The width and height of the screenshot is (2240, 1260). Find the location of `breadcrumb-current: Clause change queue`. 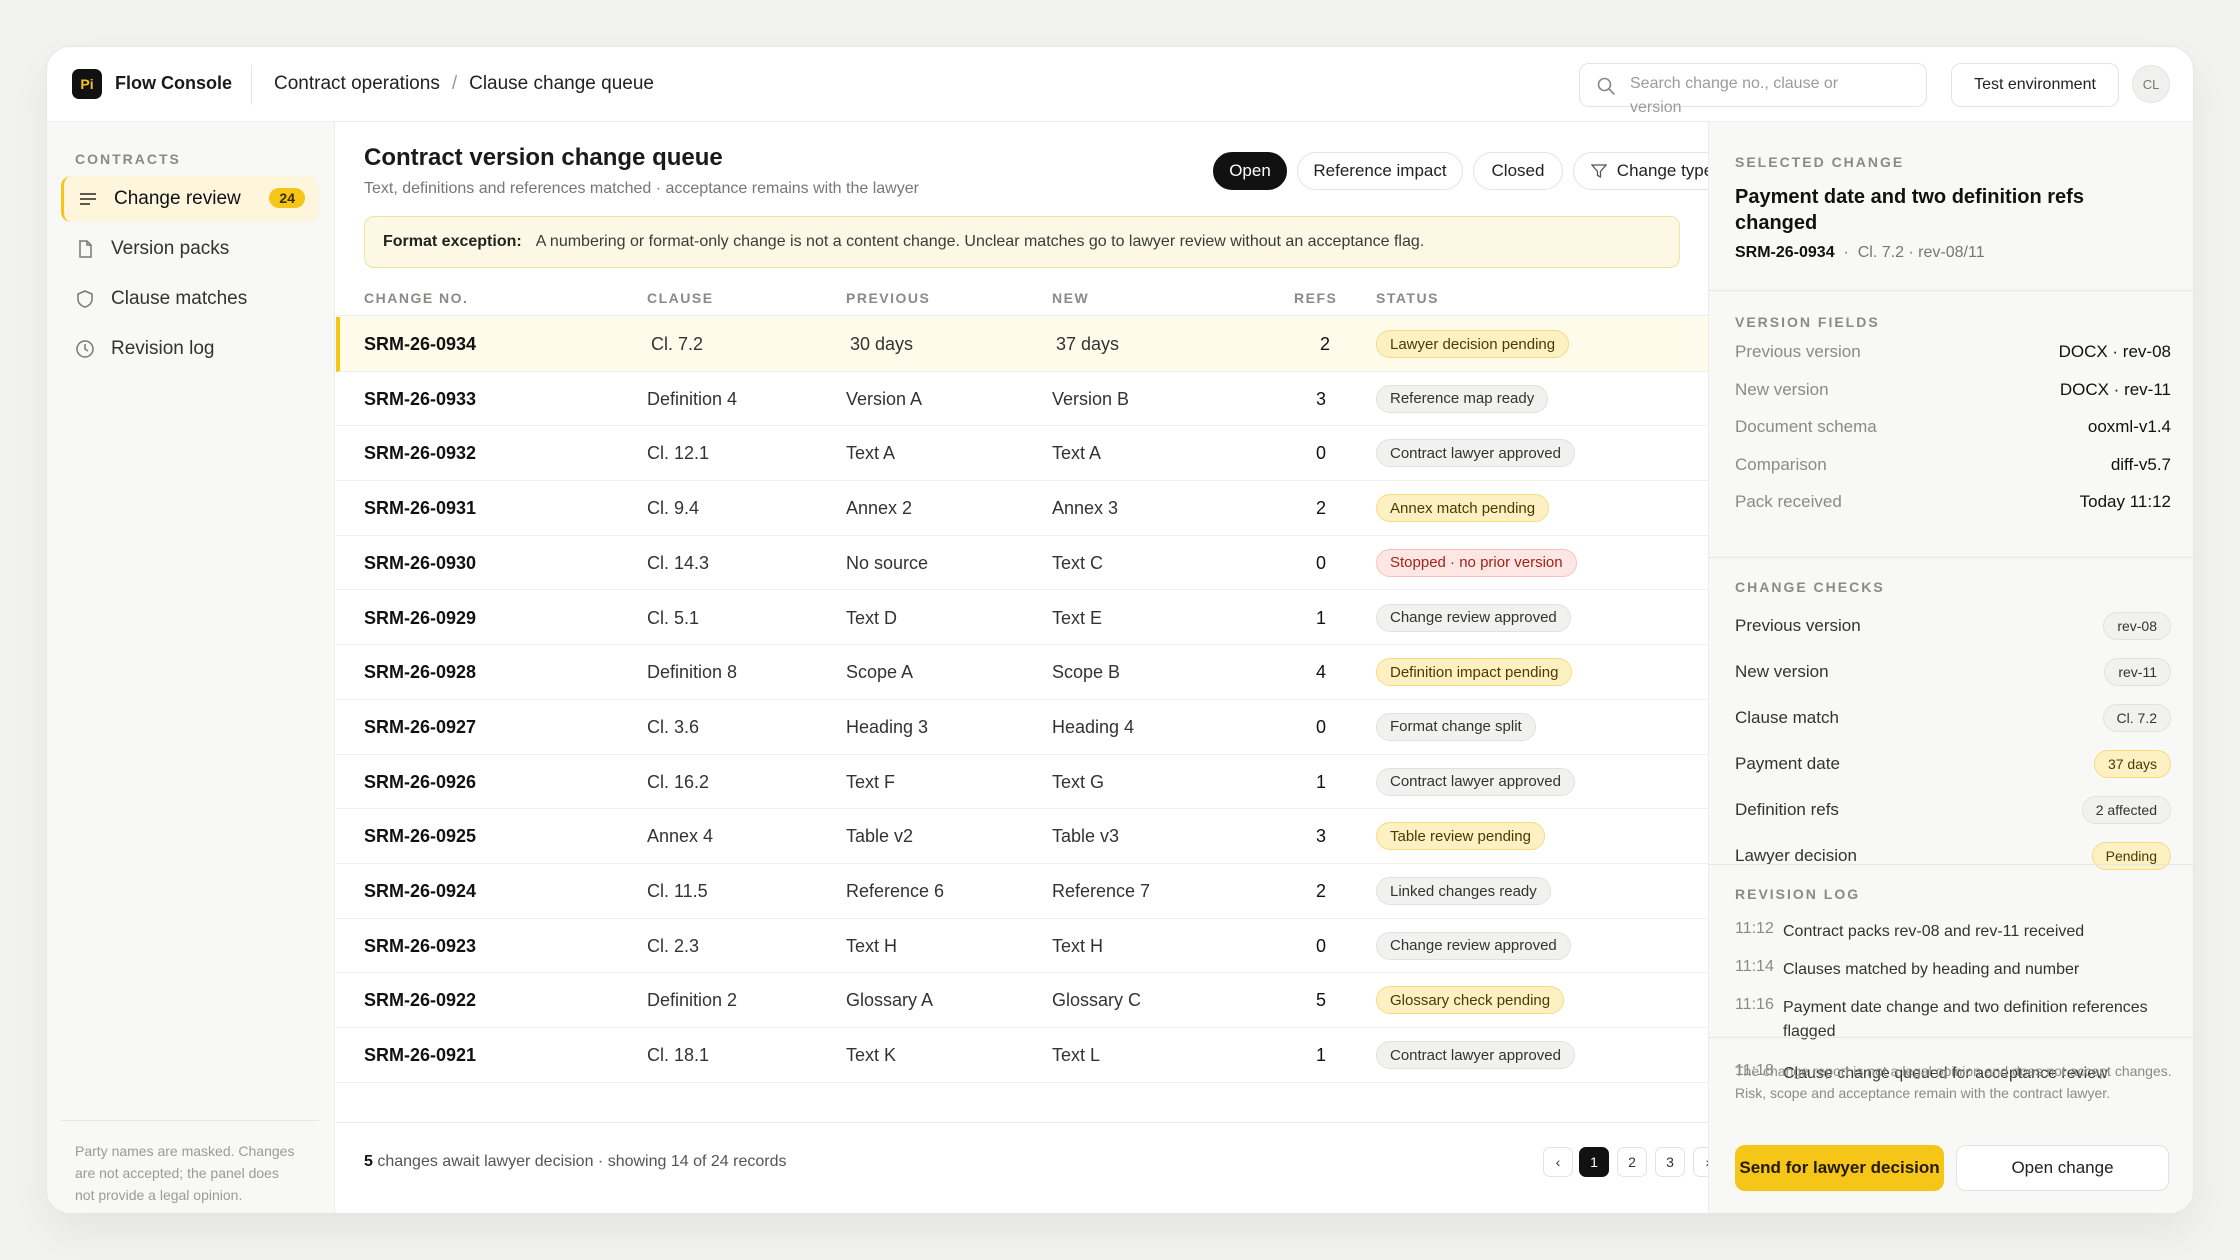

breadcrumb-current: Clause change queue is located at coordinates (561, 83).